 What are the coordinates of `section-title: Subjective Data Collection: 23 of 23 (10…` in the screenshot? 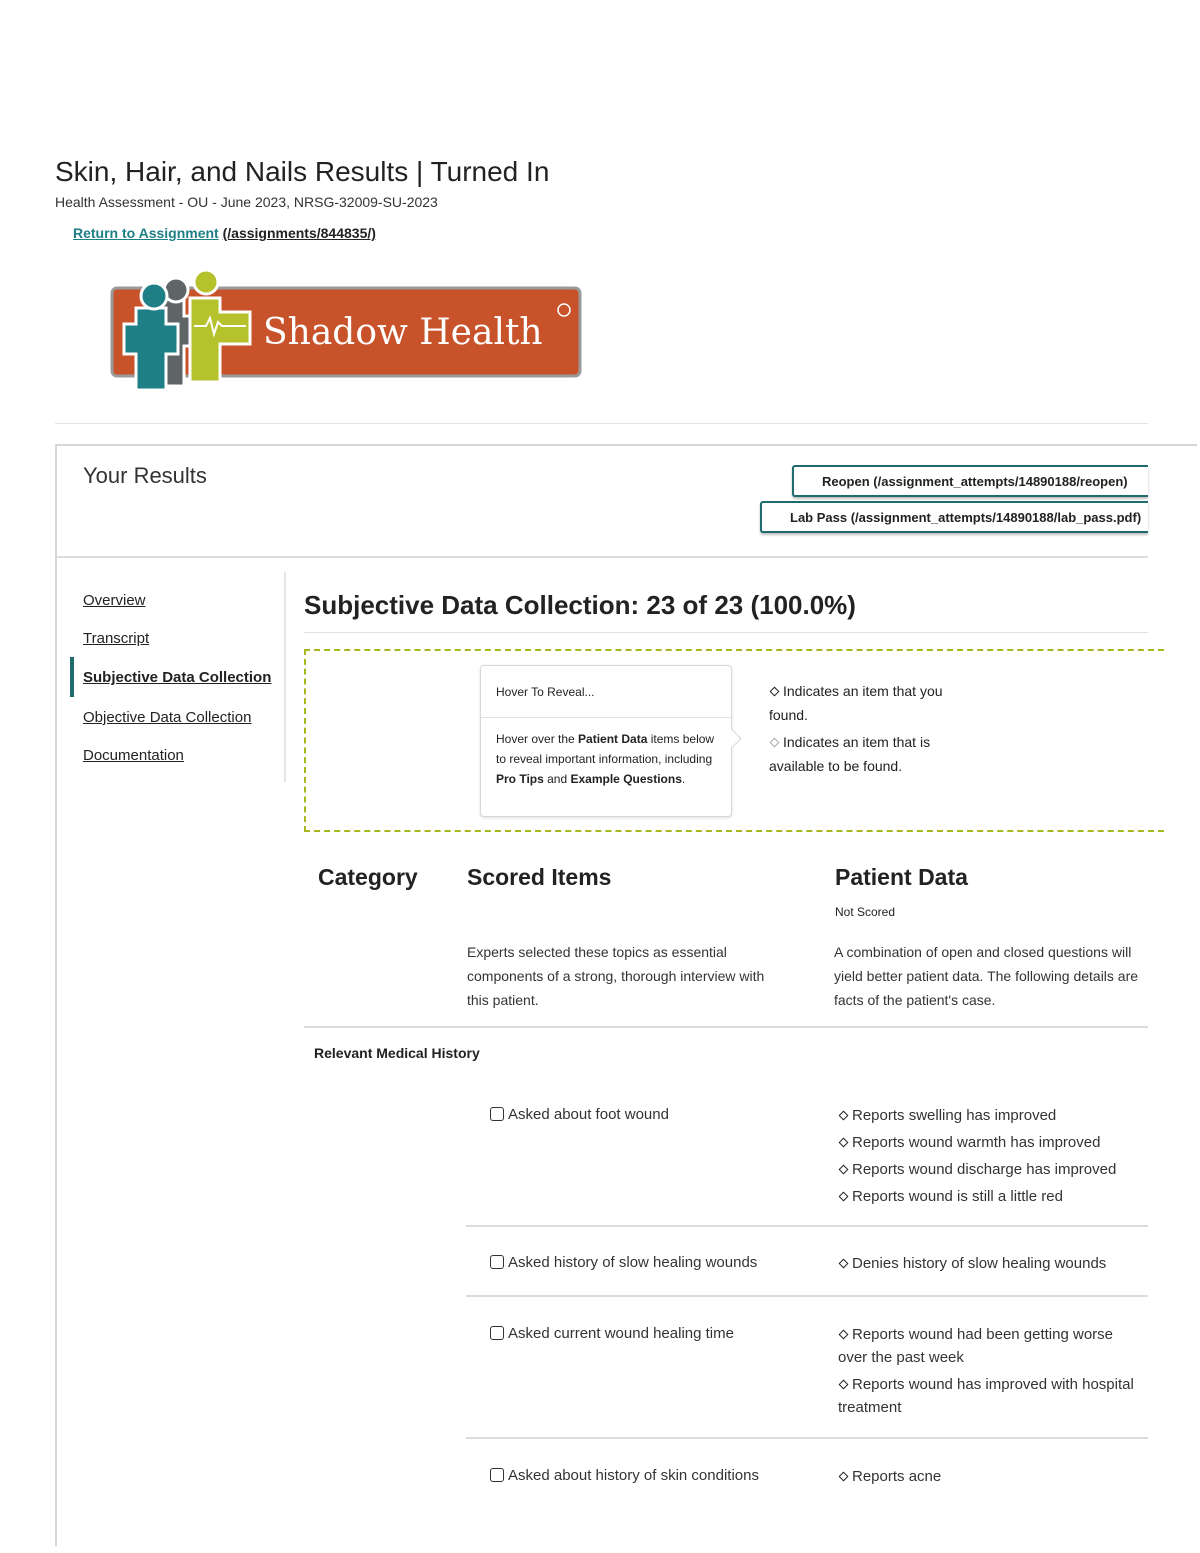 It's located at (580, 605).